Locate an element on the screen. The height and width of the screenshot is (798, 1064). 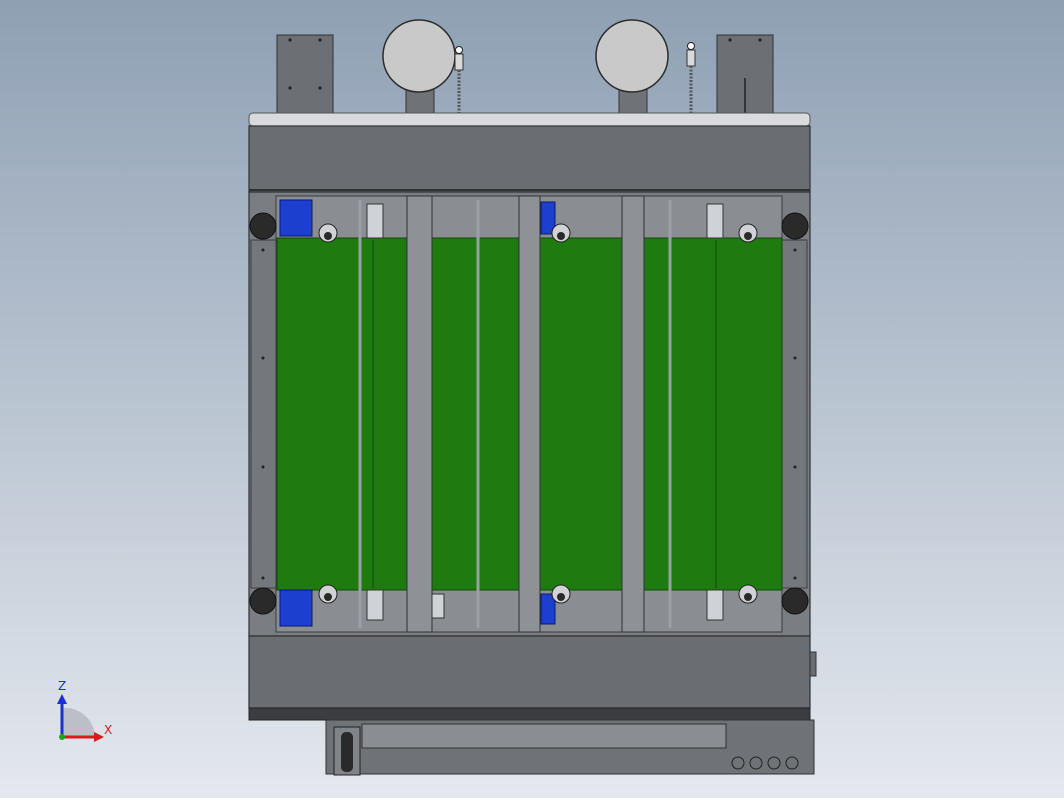
top-bracket-left is located at coordinates (305, 75).